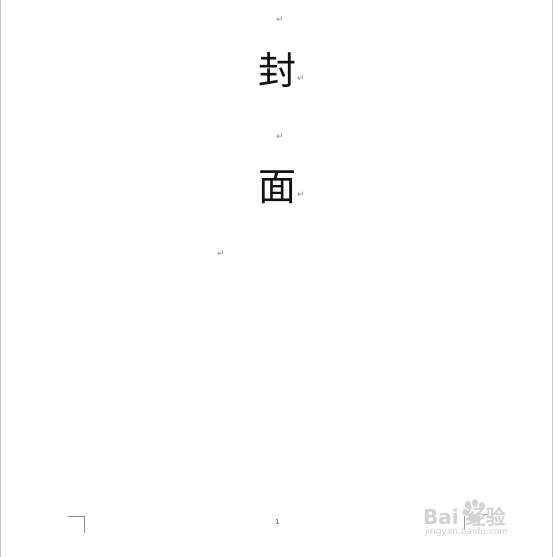  What do you see at coordinates (464, 517) in the screenshot?
I see `watermark-text: Bai 经验` at bounding box center [464, 517].